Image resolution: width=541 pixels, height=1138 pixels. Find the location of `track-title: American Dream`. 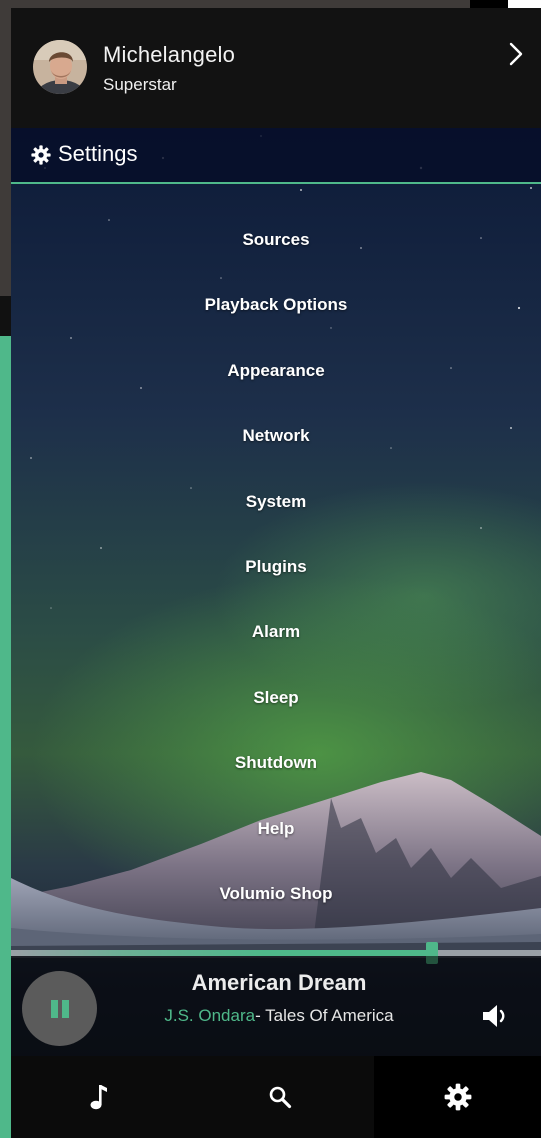

track-title: American Dream is located at coordinates (279, 982).